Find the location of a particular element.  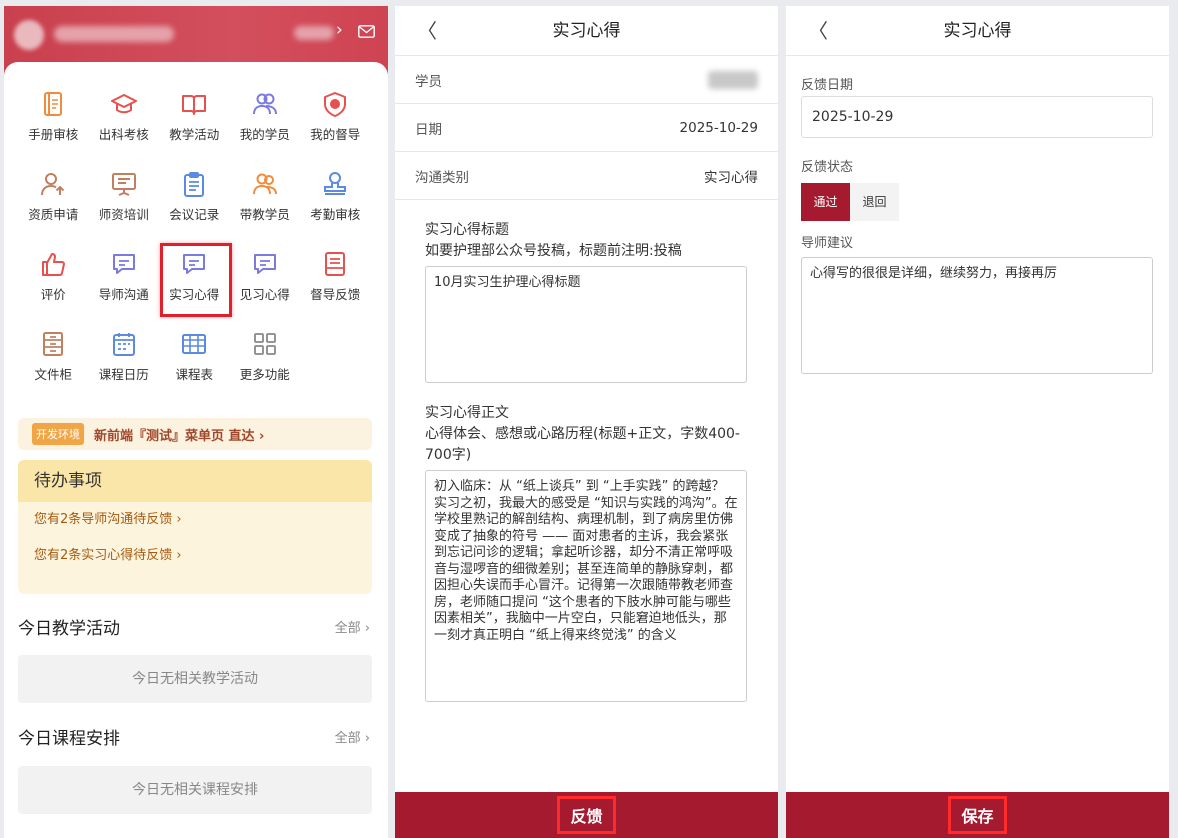

save-button: 保存 is located at coordinates (977, 815).